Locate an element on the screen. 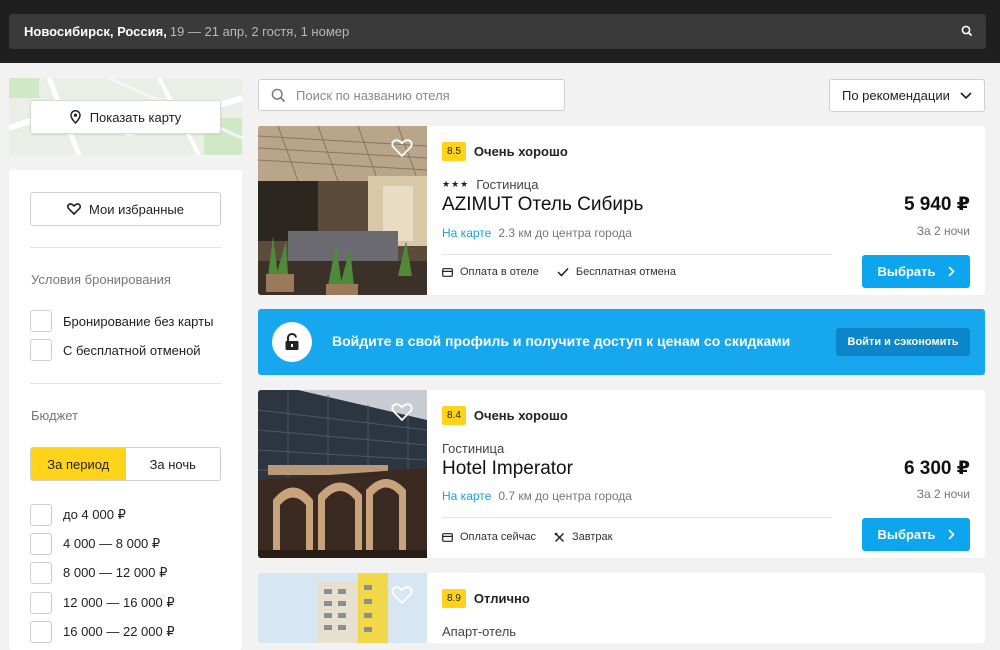 Image resolution: width=1000 pixels, height=650 pixels. map-preview: Показать карту is located at coordinates (125, 116).